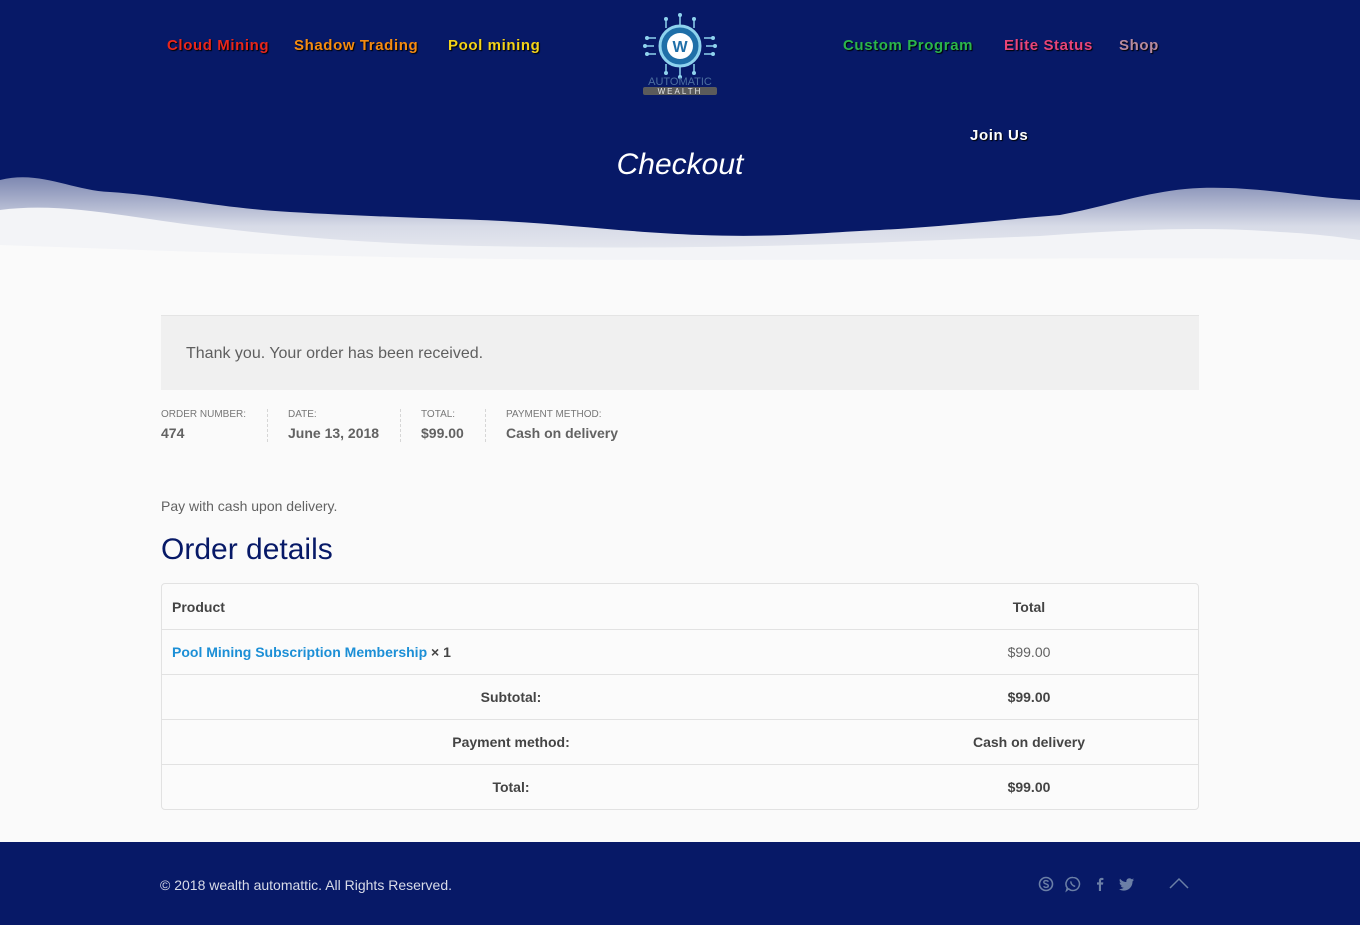 This screenshot has width=1360, height=925. What do you see at coordinates (1029, 696) in the screenshot?
I see `subtotal-value: $99.00` at bounding box center [1029, 696].